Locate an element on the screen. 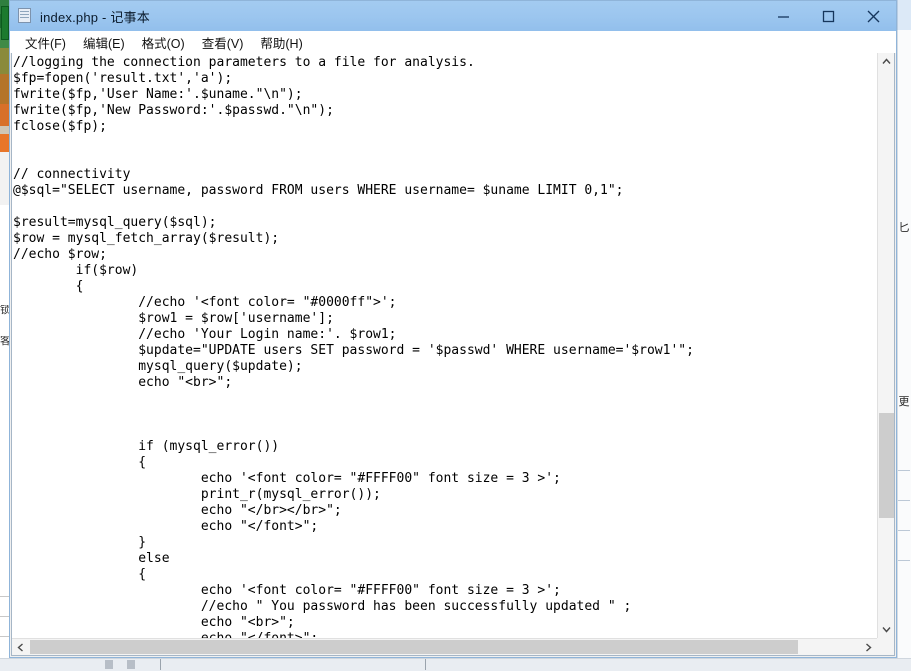  background-app-icon-green is located at coordinates (5, 23).